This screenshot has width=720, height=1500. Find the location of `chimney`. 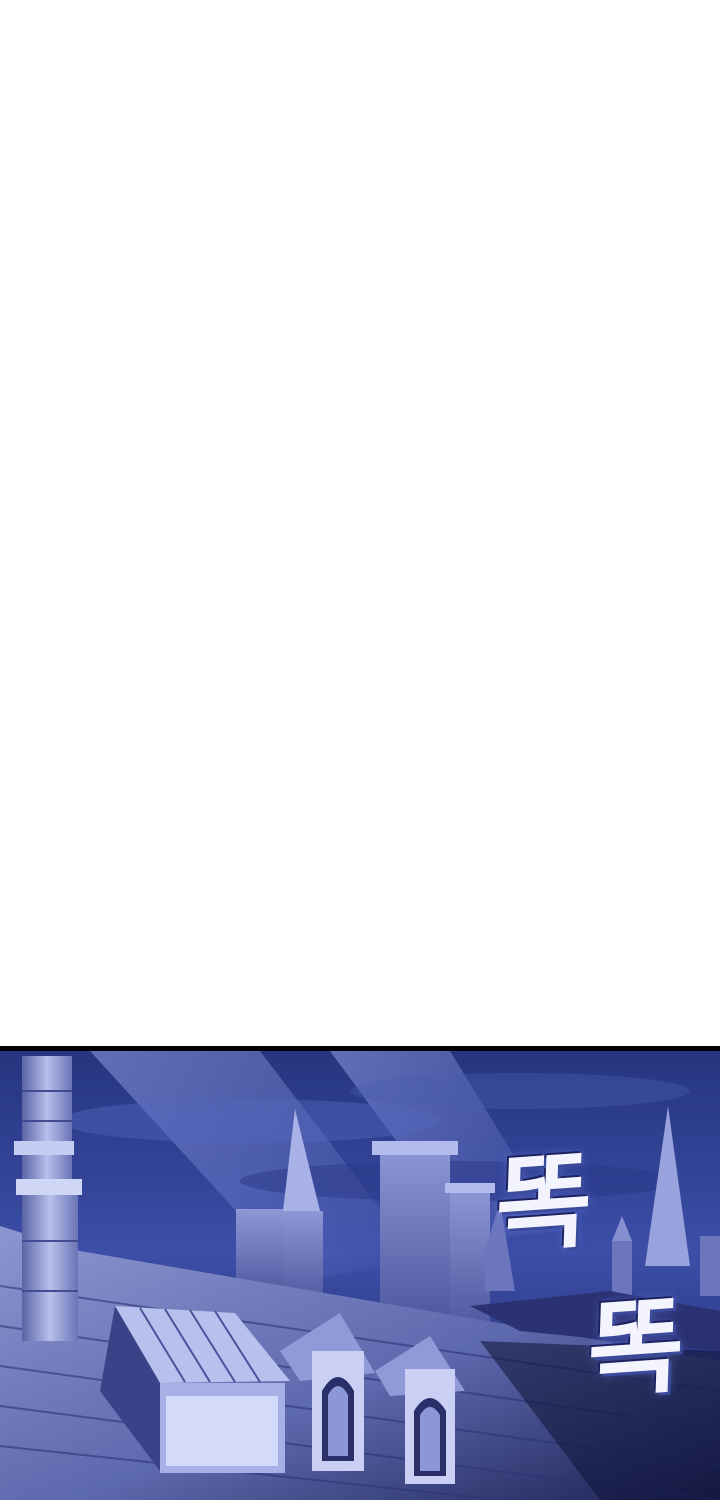

chimney is located at coordinates (48, 1198).